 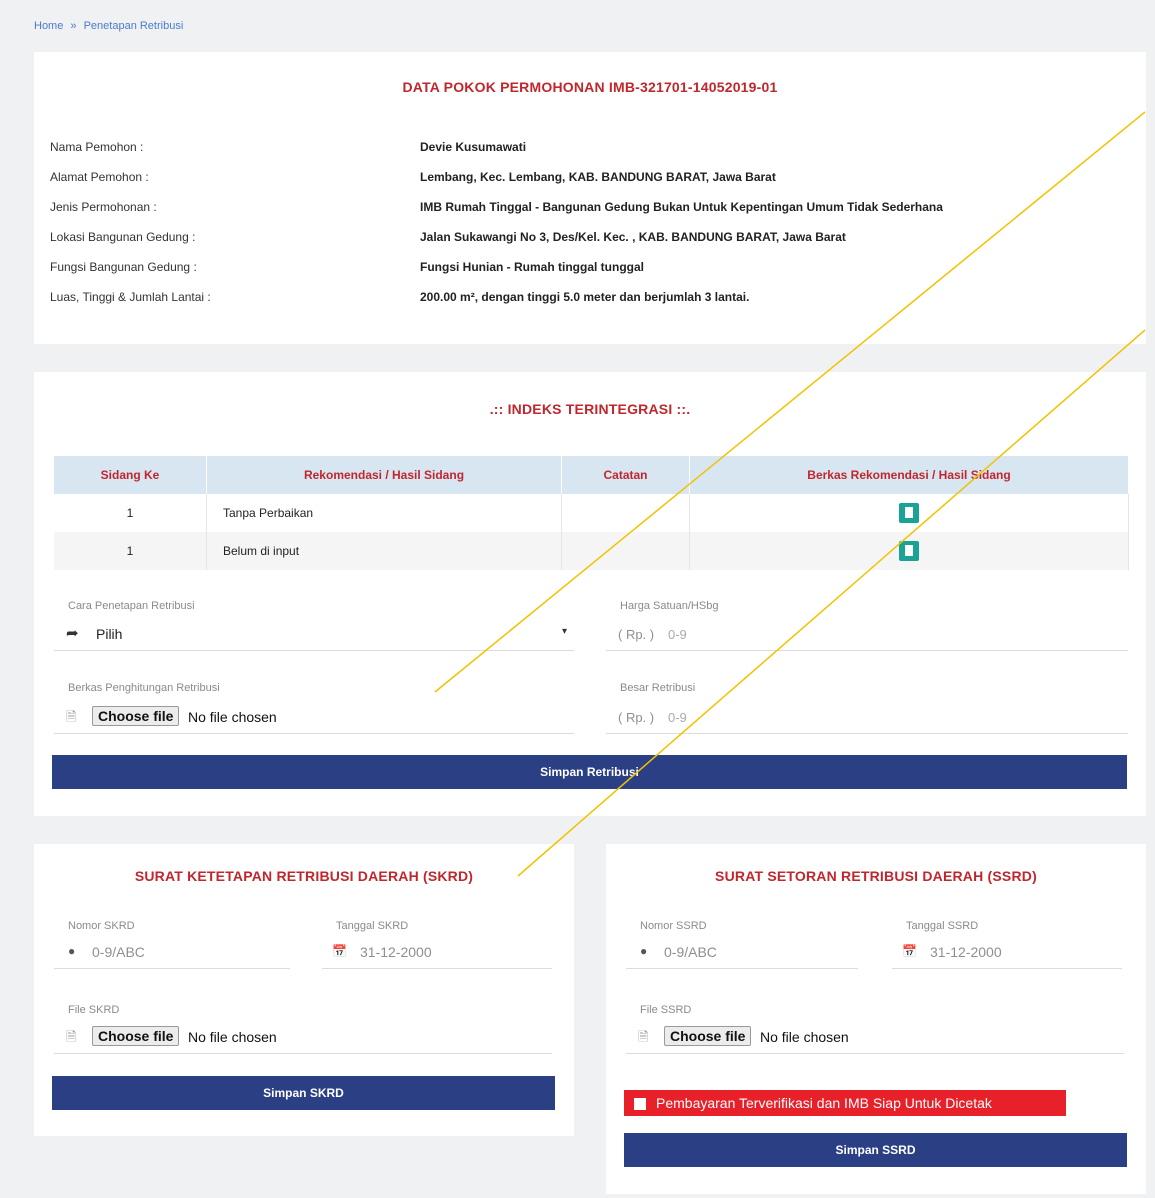 I want to click on file-ssrd-label: File SSRD, so click(x=666, y=1010).